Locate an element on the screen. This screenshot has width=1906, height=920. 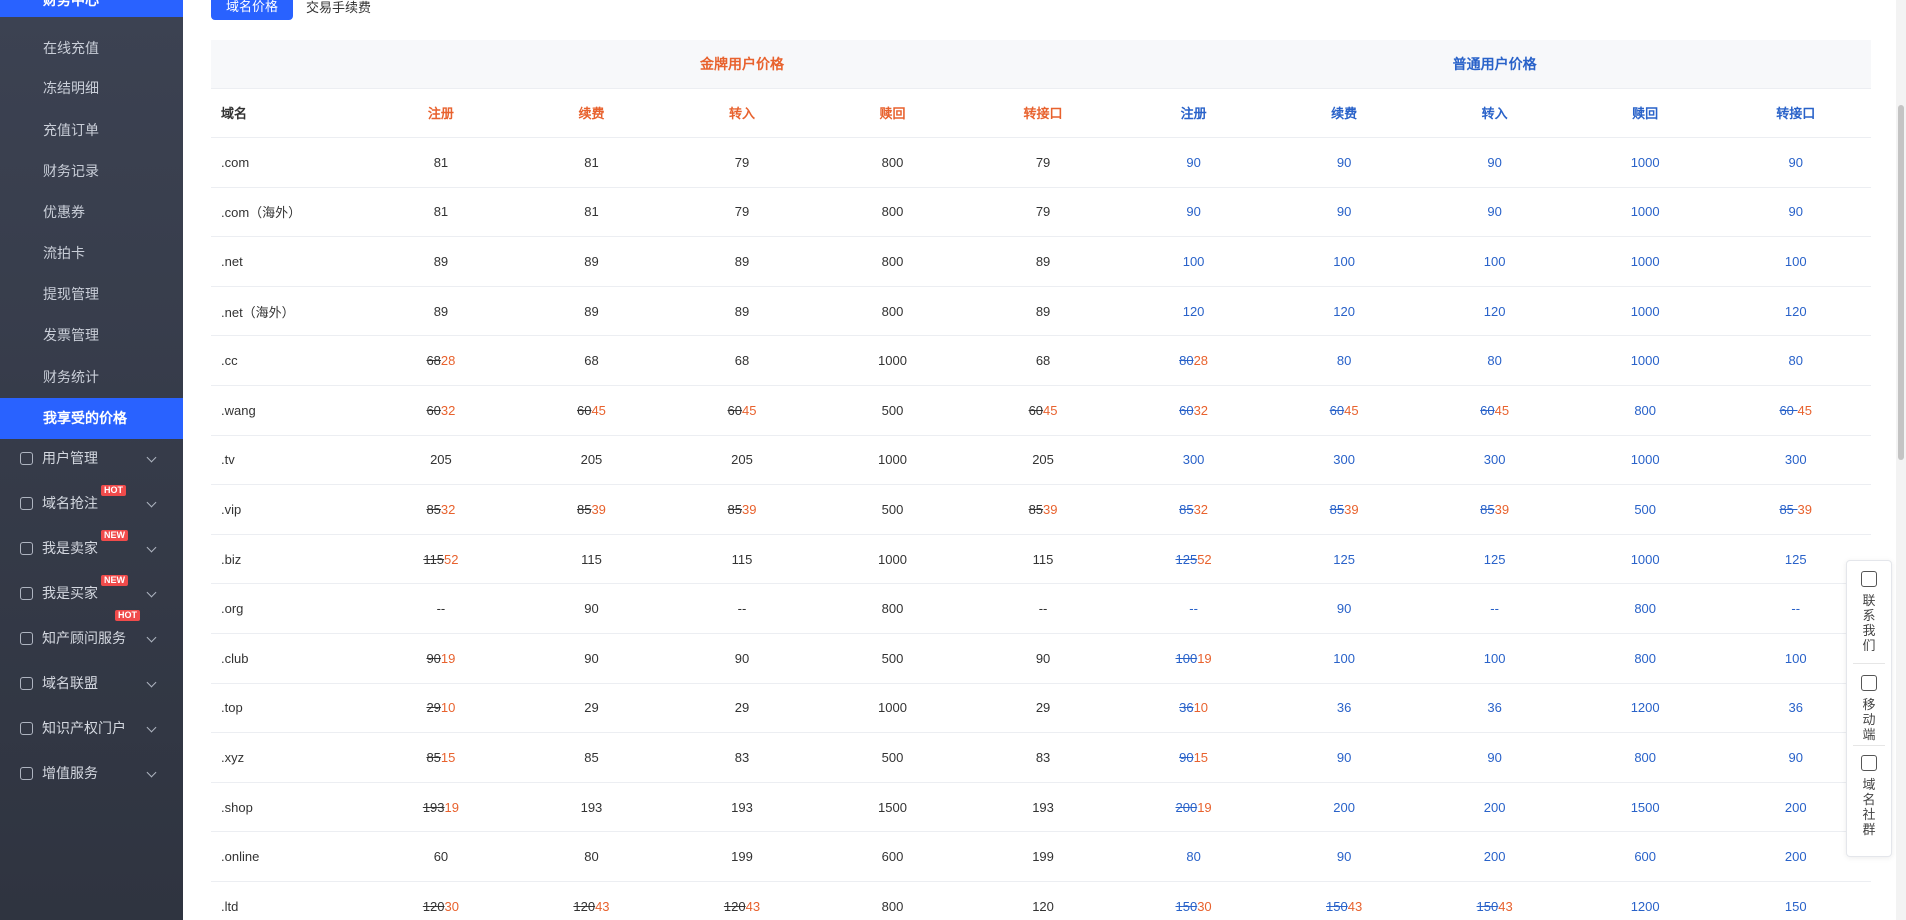
float-item-2: 域名社群 is located at coordinates (1869, 796).